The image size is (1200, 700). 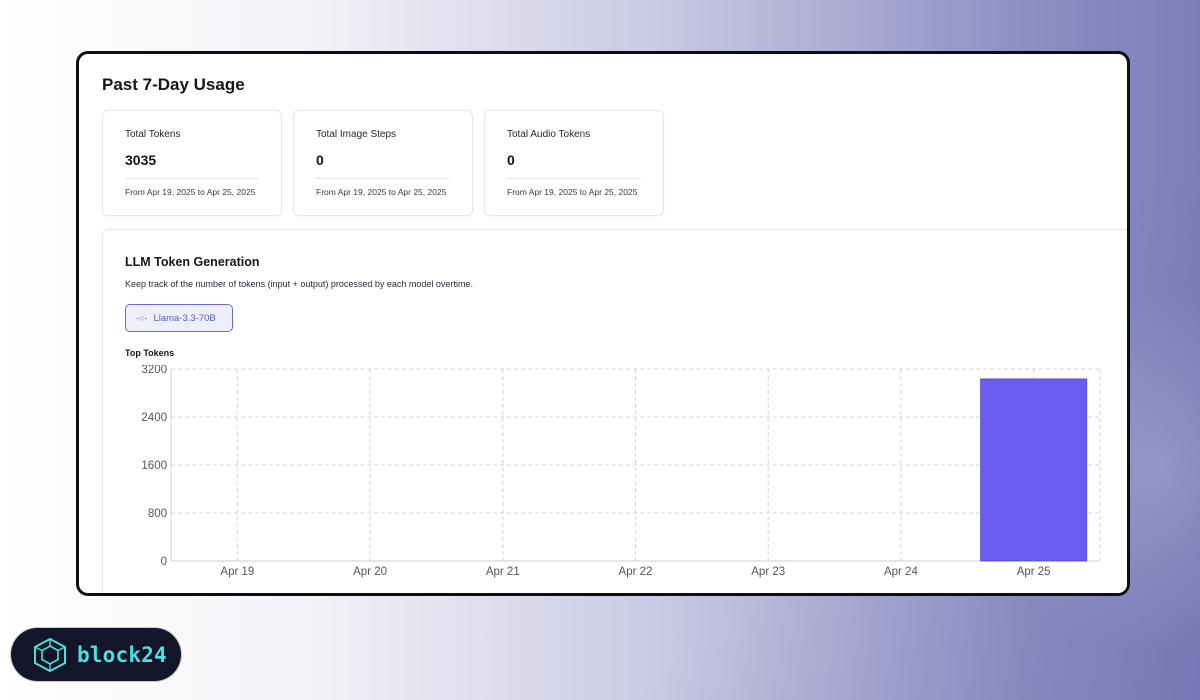 What do you see at coordinates (153, 134) in the screenshot?
I see `stat-label: Total Tokens` at bounding box center [153, 134].